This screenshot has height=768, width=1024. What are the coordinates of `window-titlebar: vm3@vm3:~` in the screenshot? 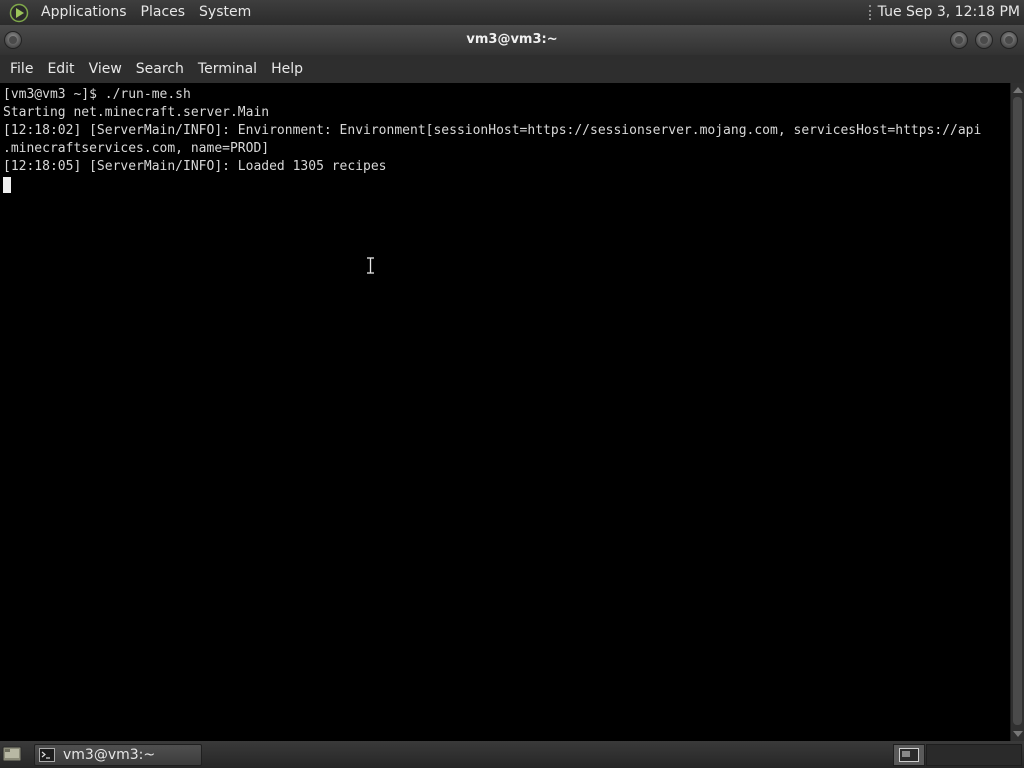 It's located at (512, 40).